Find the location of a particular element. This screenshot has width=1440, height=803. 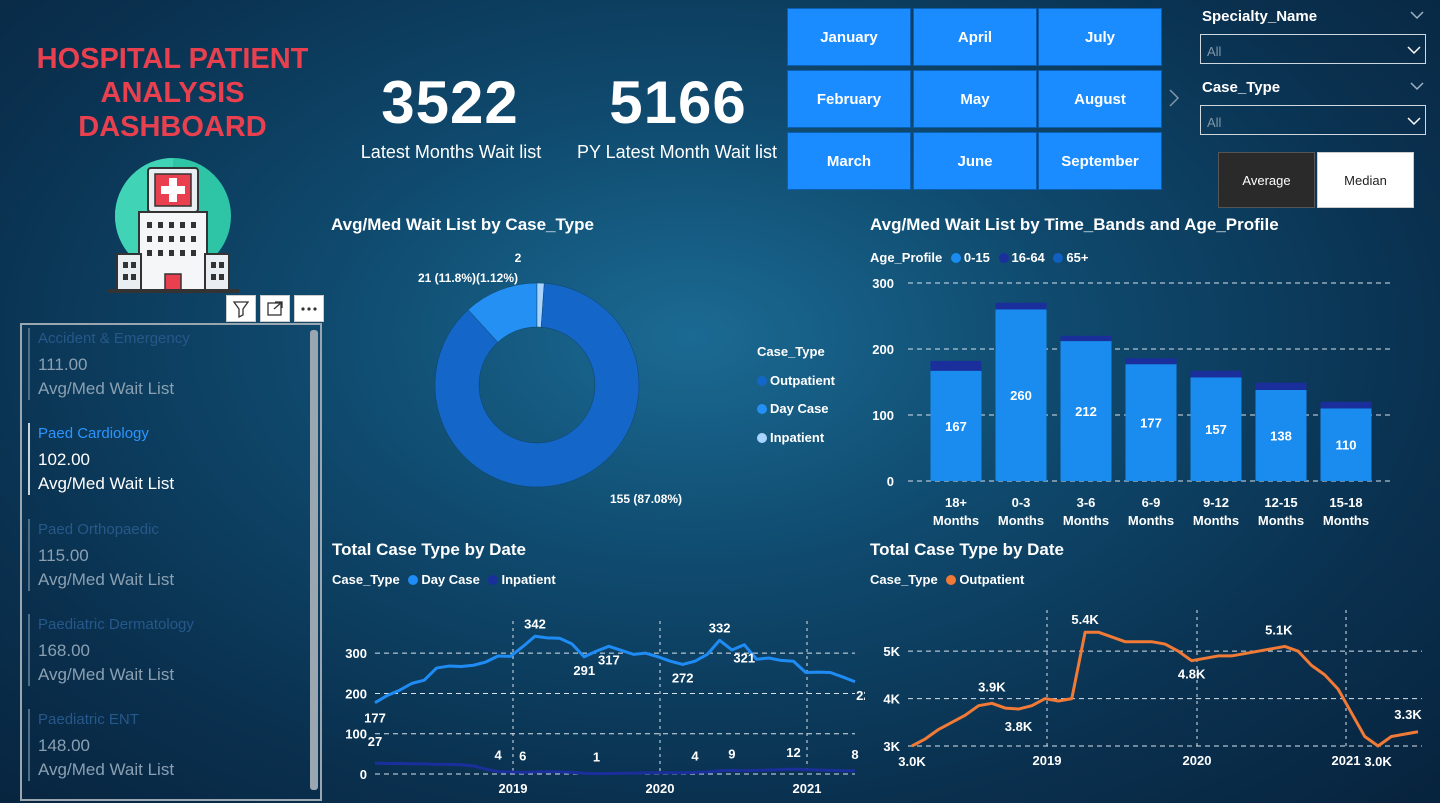

donut-legend-item: Inpatient is located at coordinates (796, 438).